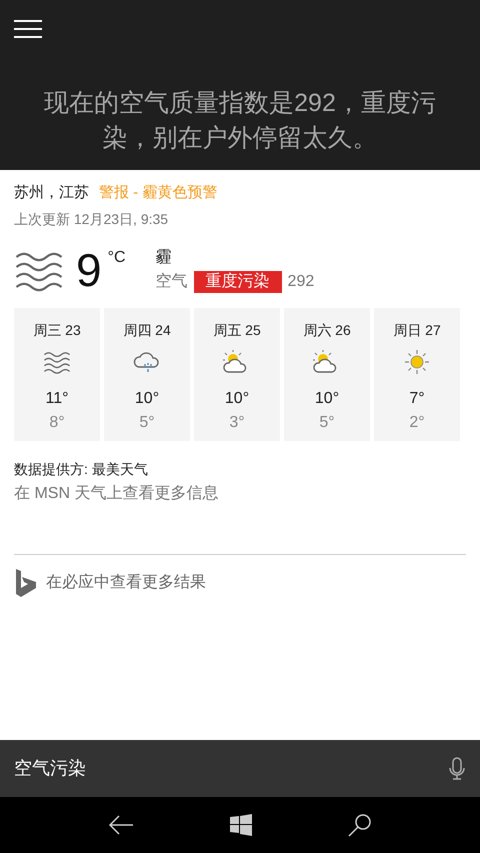 The width and height of the screenshot is (480, 853). What do you see at coordinates (327, 330) in the screenshot?
I see `day-text: 周六 26` at bounding box center [327, 330].